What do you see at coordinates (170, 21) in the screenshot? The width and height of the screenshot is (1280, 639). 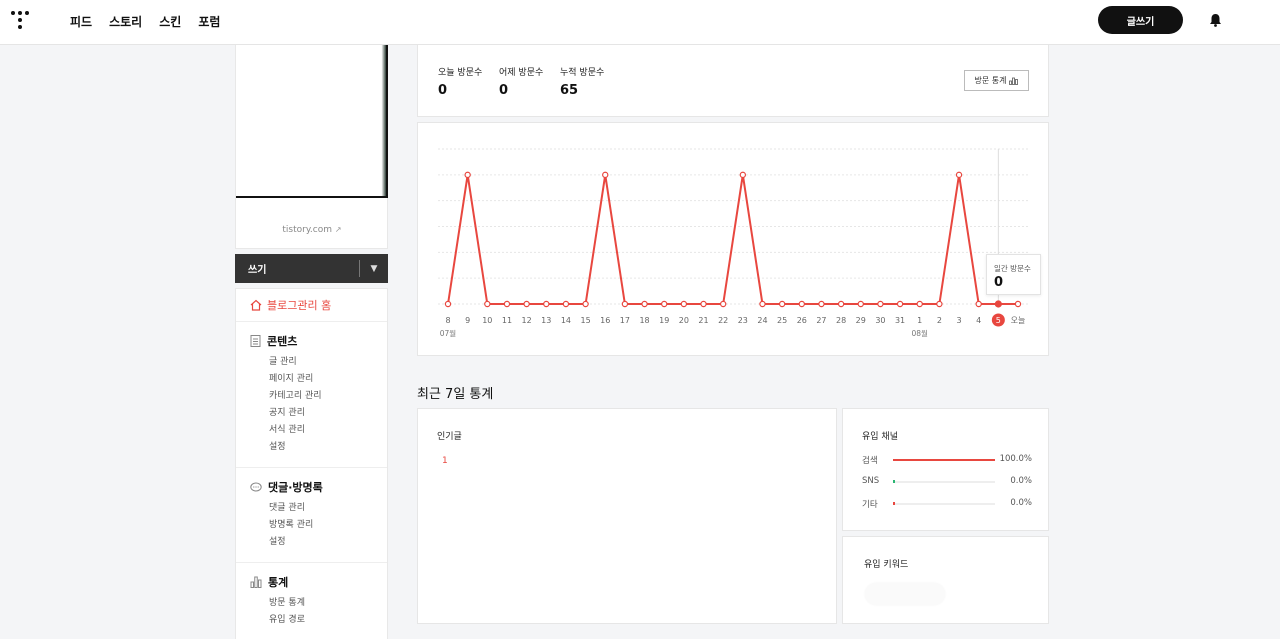 I see `nav-item-skin: 스킨` at bounding box center [170, 21].